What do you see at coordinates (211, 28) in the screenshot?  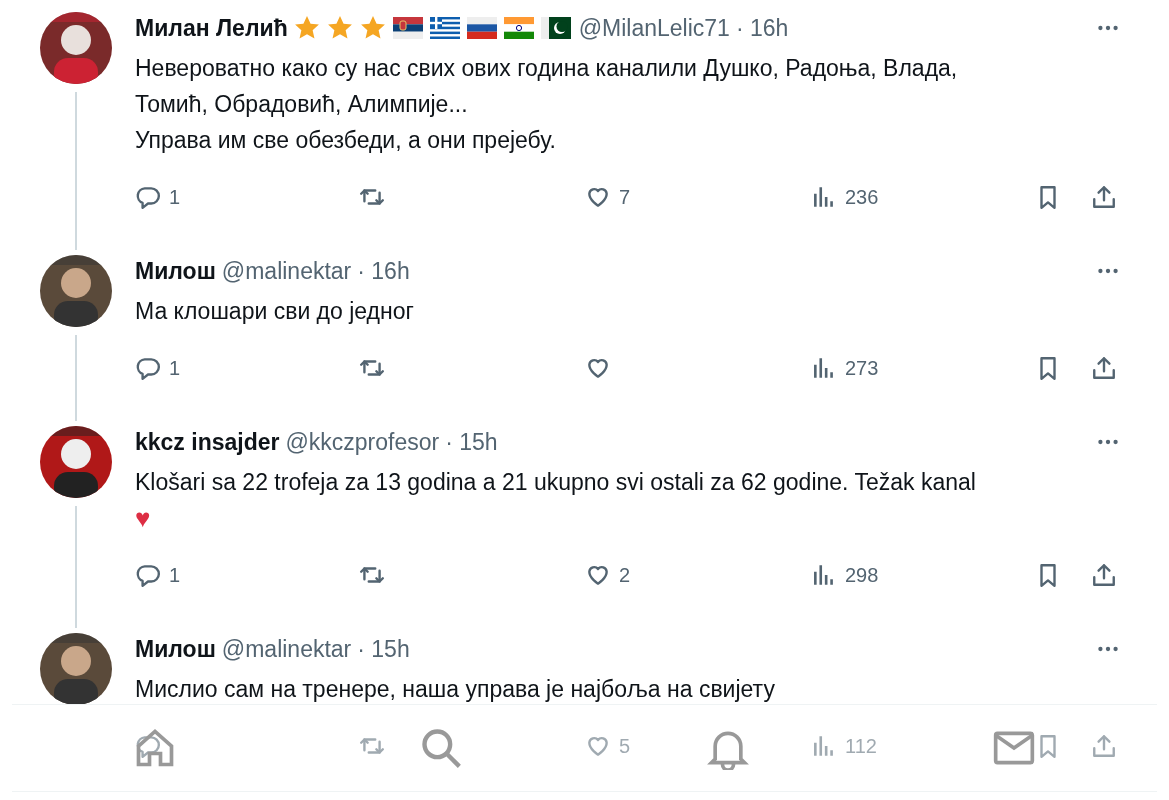 I see `display-name: Милан Лелић` at bounding box center [211, 28].